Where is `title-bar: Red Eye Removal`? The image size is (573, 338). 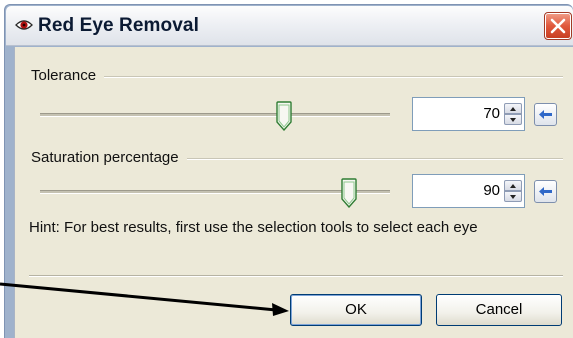
title-bar: Red Eye Removal is located at coordinates (289, 26).